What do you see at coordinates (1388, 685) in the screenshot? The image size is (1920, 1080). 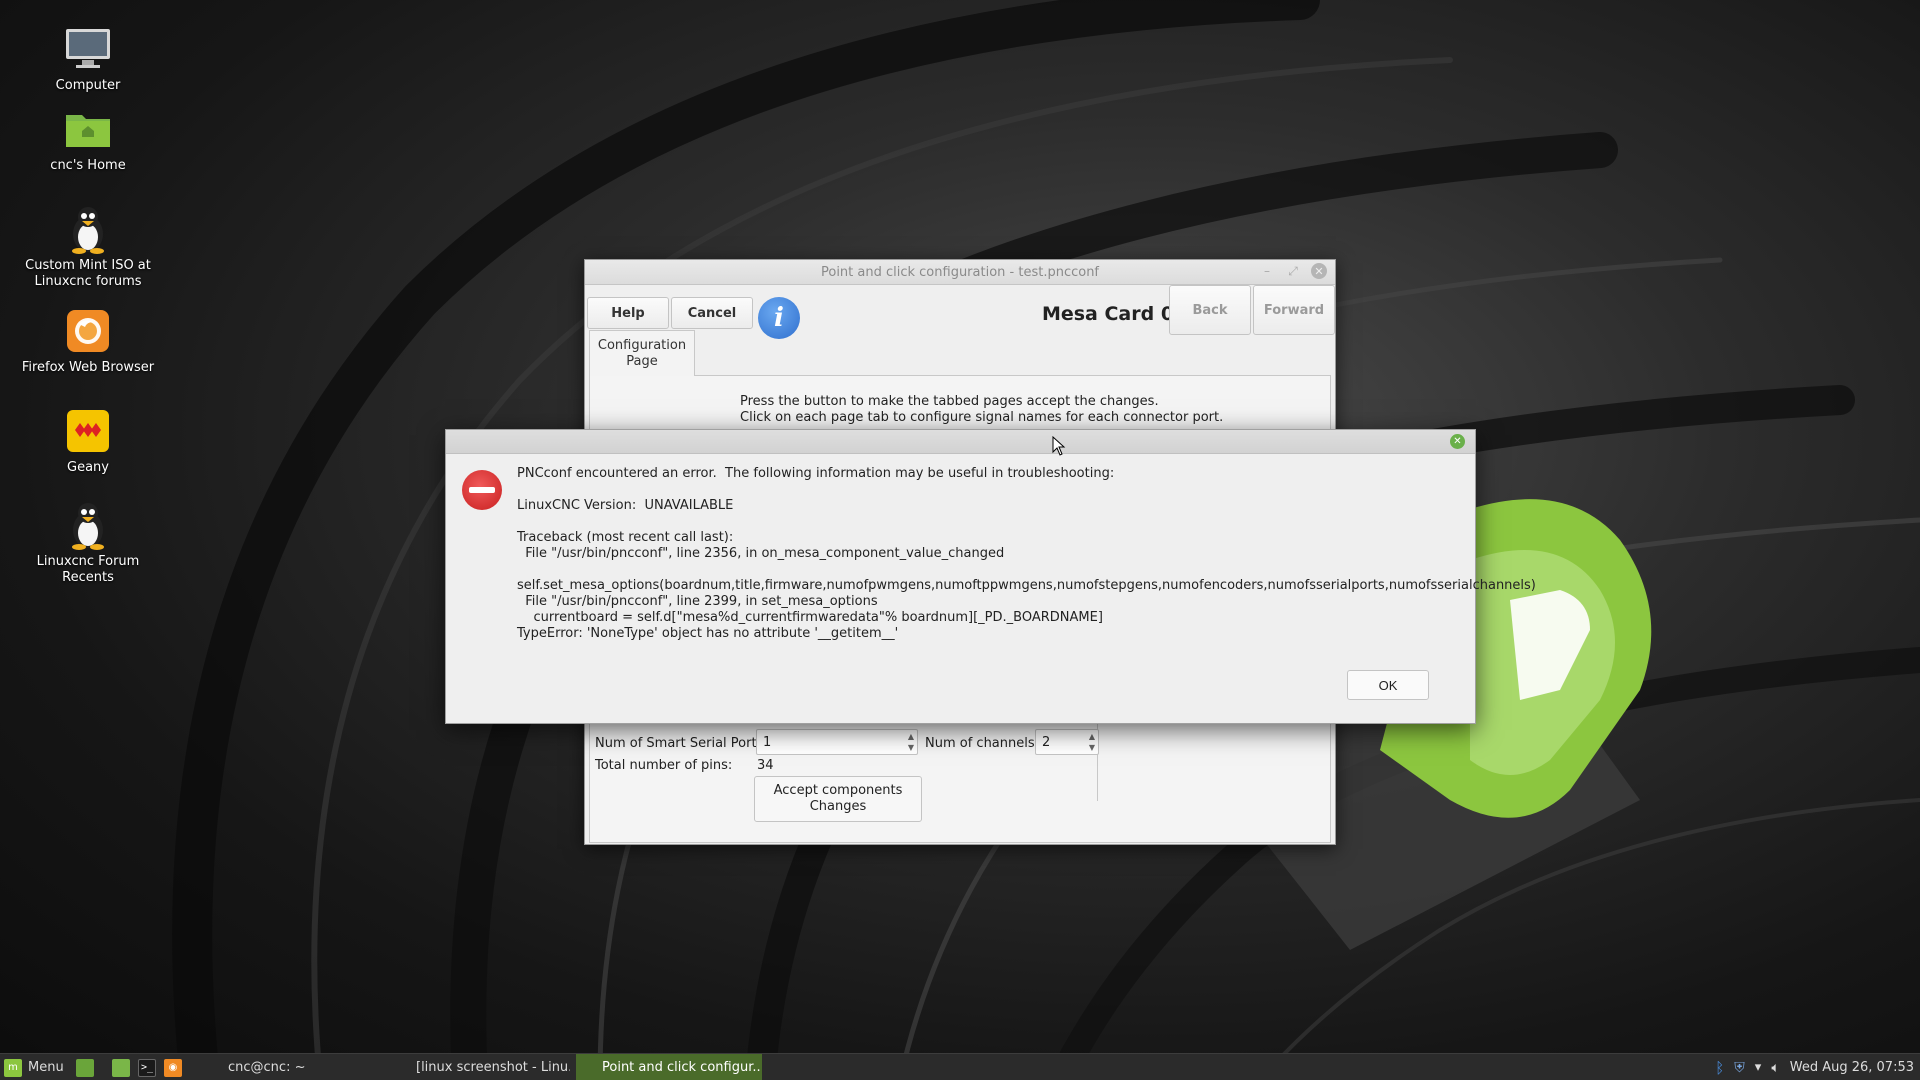 I see `ok-button: OK` at bounding box center [1388, 685].